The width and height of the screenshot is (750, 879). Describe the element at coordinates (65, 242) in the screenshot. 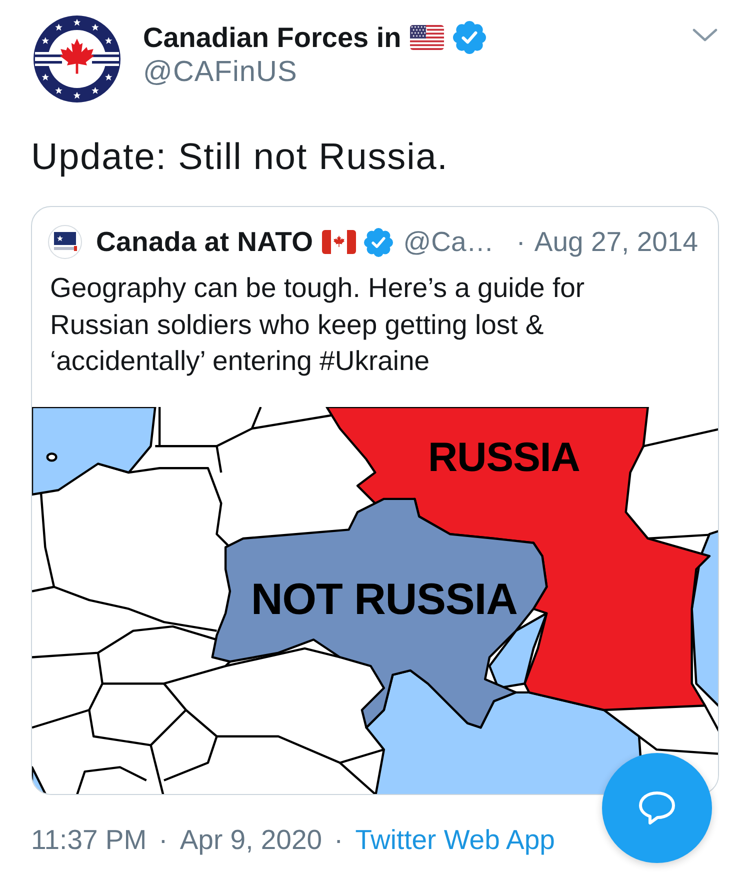

I see `emblem-avatar-icon` at that location.